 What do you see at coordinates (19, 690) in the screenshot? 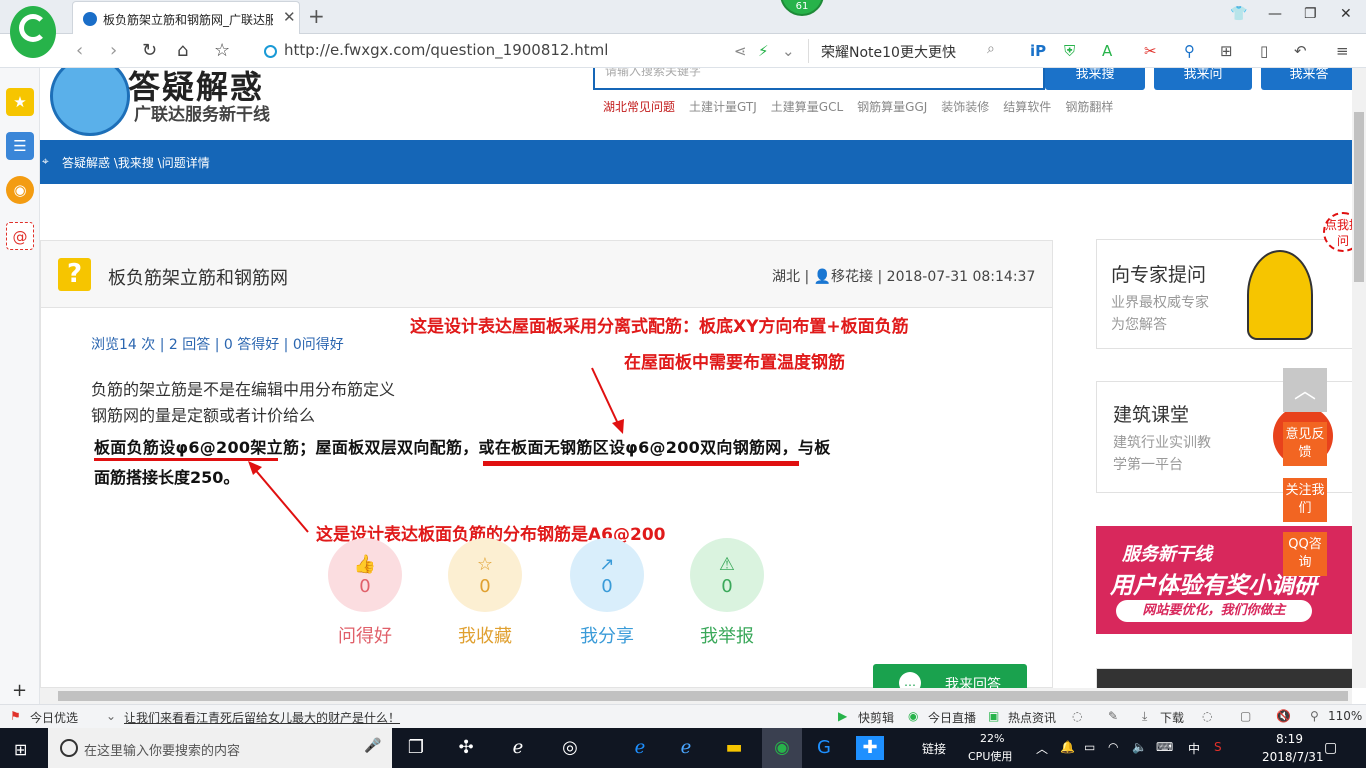
I see `sidebar-add-icon: +` at bounding box center [19, 690].